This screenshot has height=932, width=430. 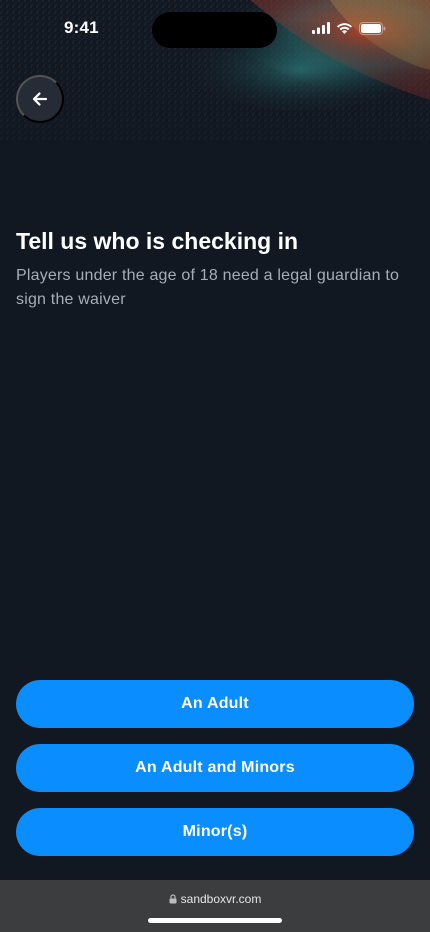 I want to click on wifi-icon, so click(x=344, y=28).